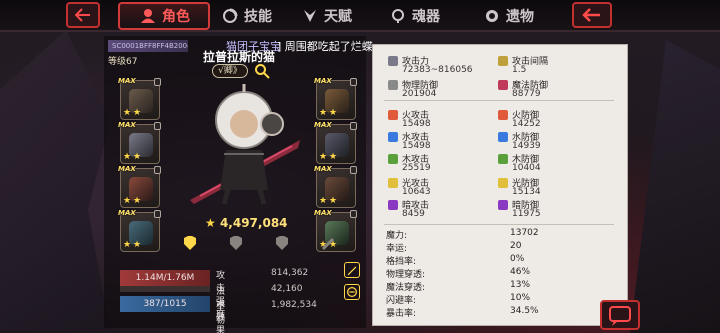 The image size is (720, 333). What do you see at coordinates (393, 159) in the screenshot?
I see `wood-attack-icon` at bounding box center [393, 159].